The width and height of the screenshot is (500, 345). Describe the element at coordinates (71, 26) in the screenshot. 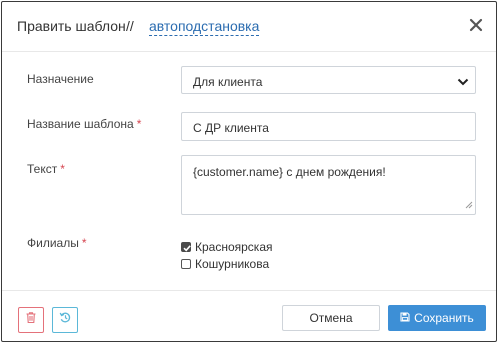

I see `dialog-title: Править шаблон` at that location.